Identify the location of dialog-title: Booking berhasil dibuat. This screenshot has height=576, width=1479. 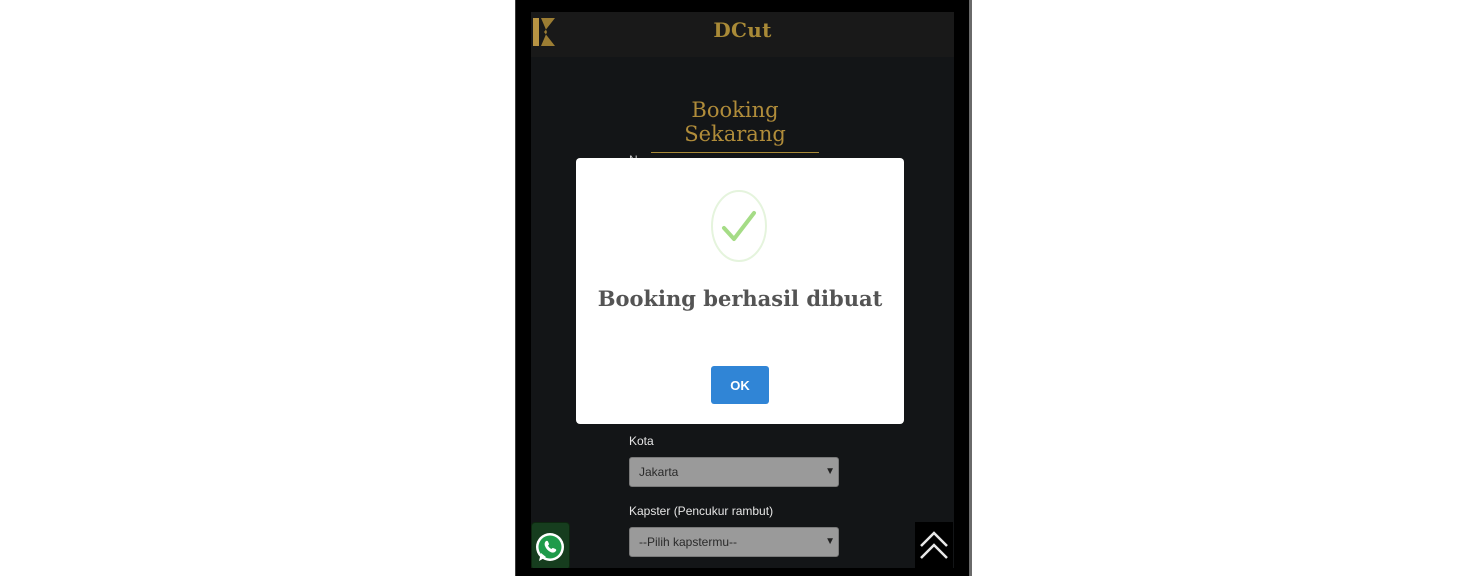
(740, 298).